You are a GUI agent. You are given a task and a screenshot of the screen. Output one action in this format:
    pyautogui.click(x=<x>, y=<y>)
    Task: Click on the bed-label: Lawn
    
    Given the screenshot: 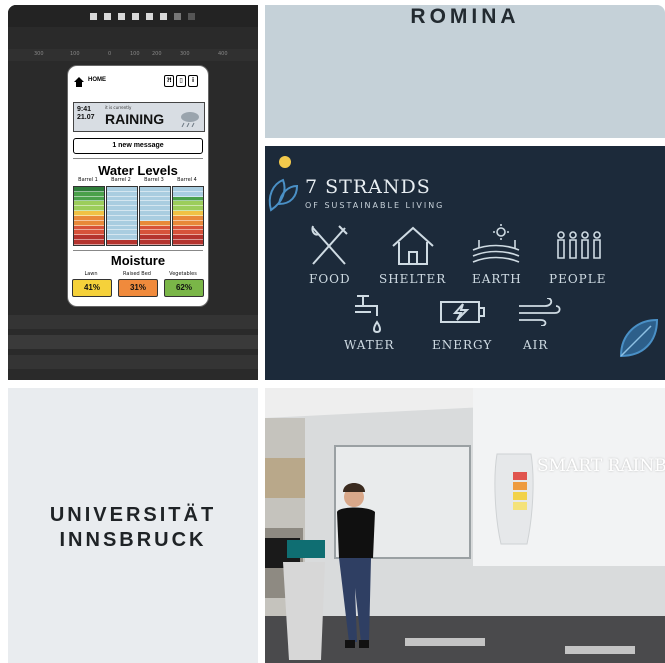 What is the action you would take?
    pyautogui.click(x=91, y=274)
    